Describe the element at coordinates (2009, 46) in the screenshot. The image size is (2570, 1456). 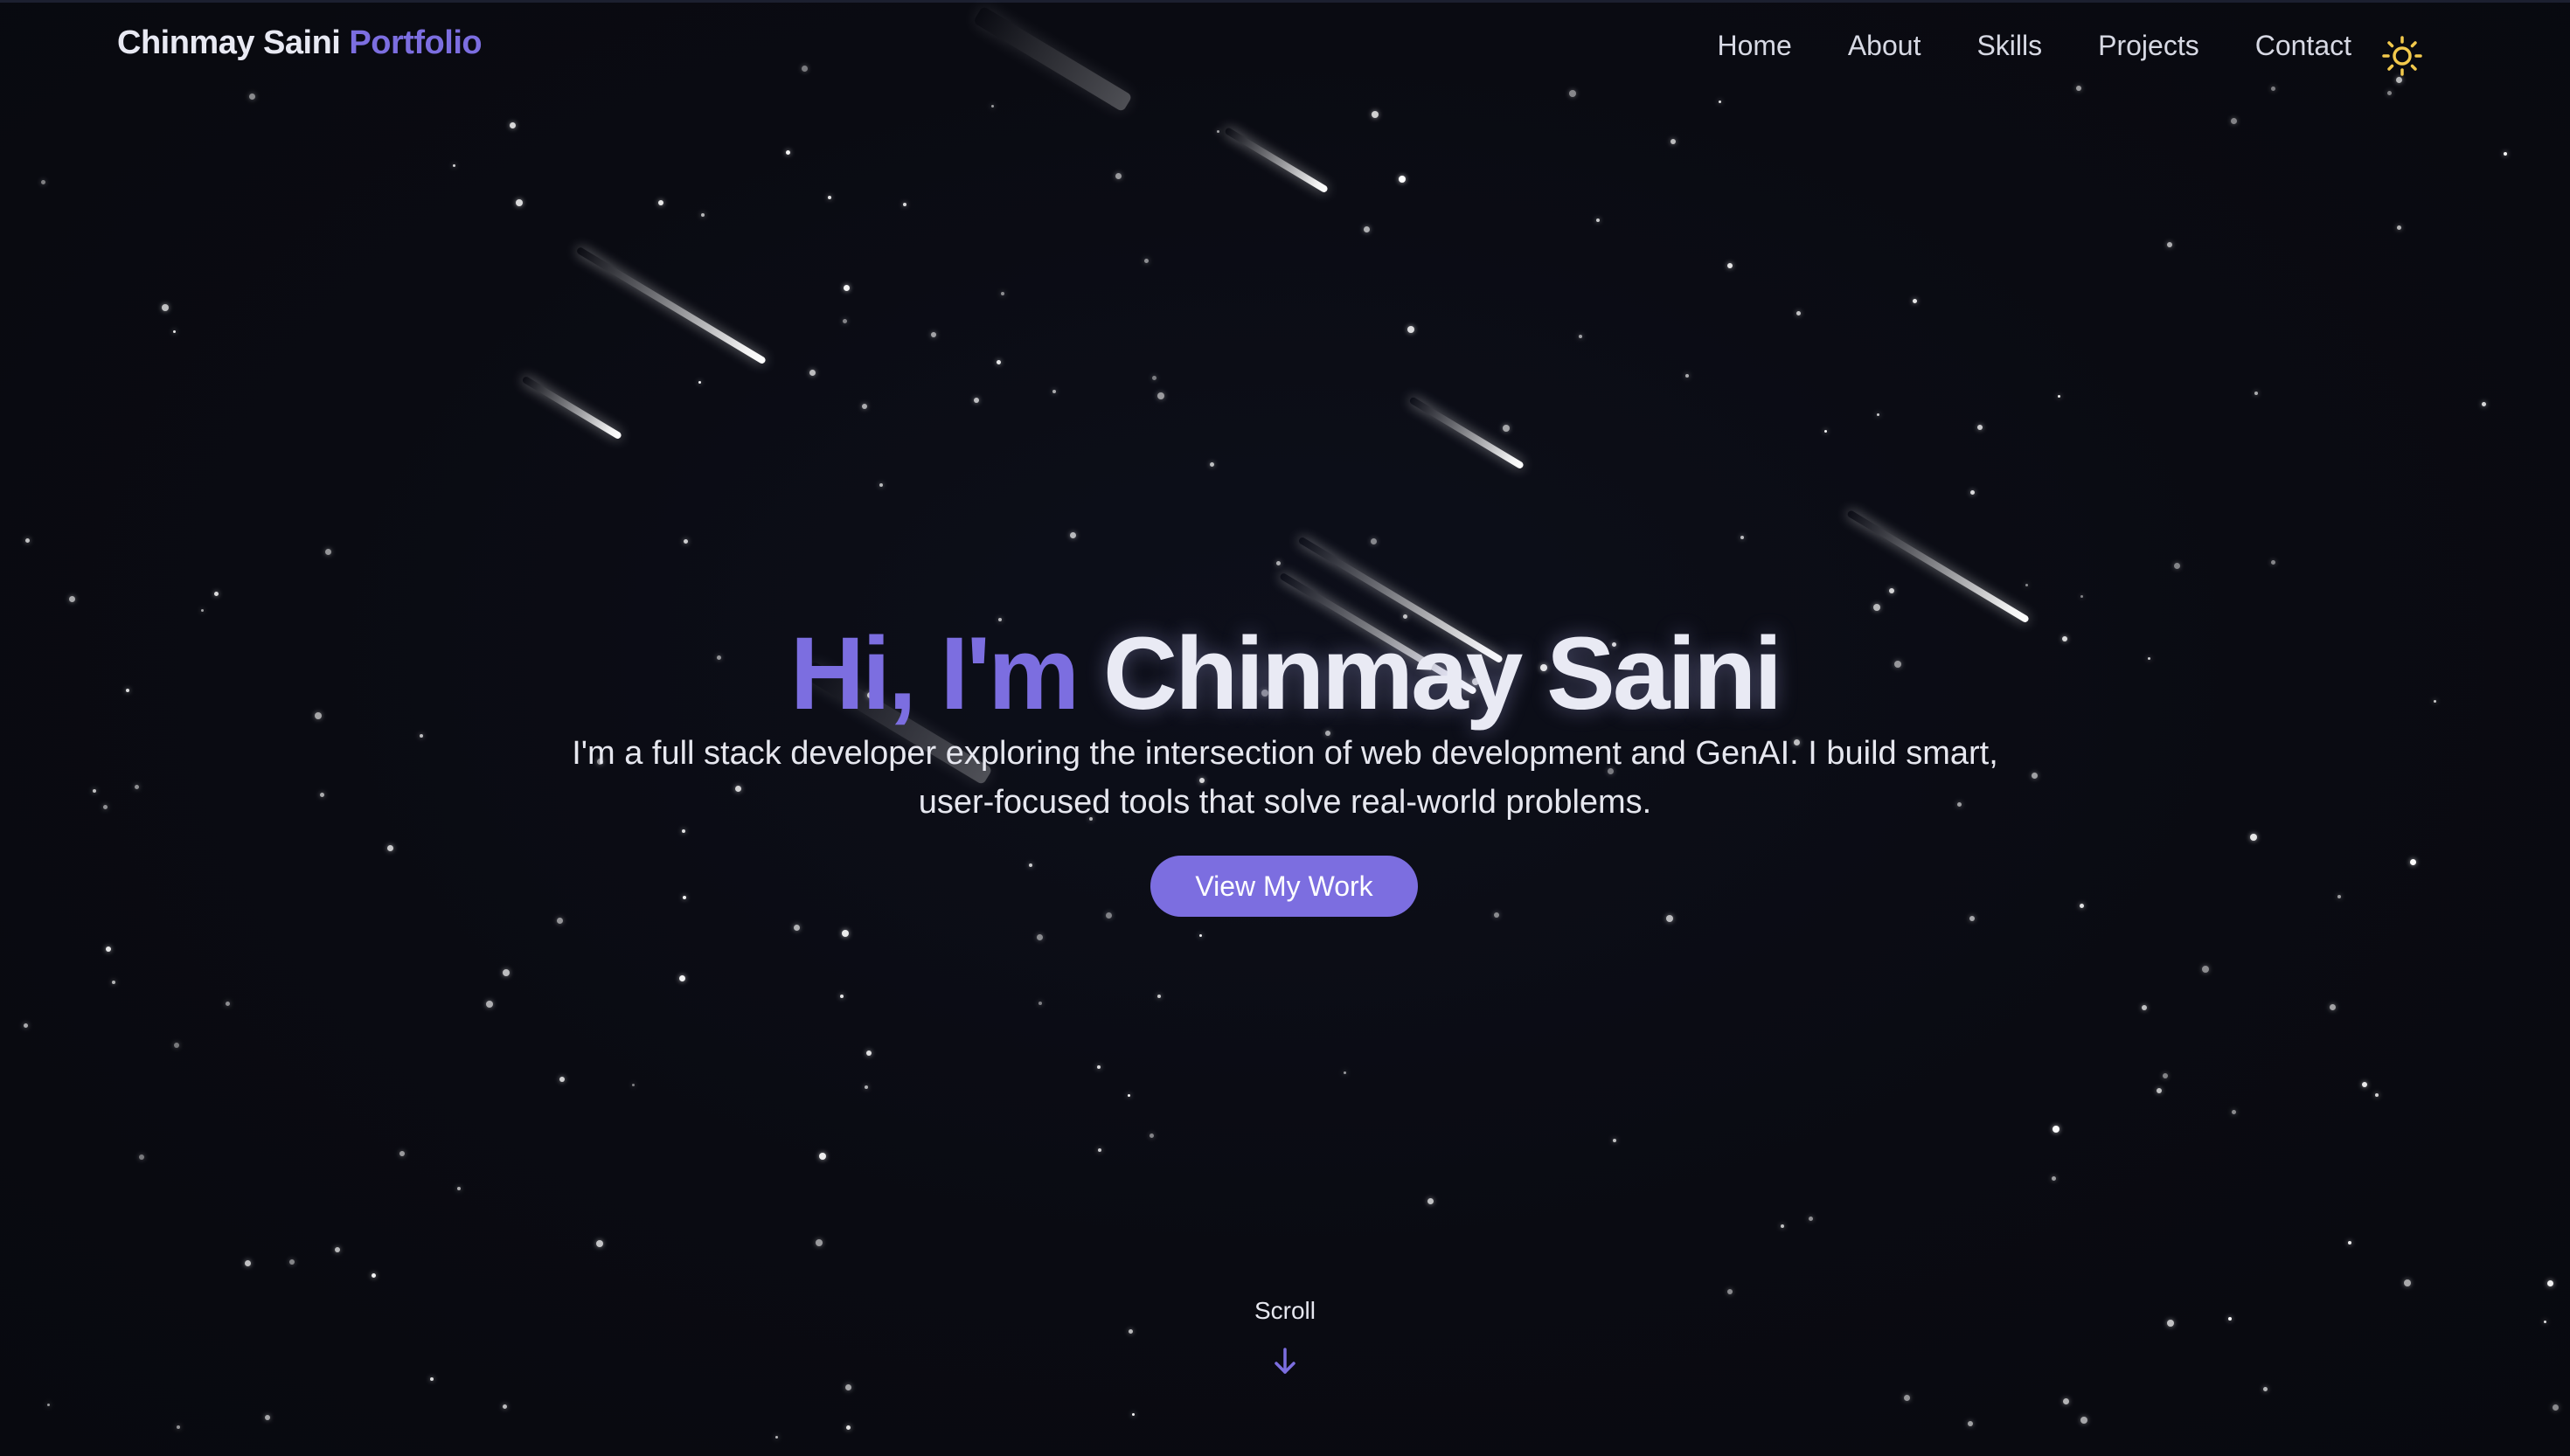
I see `nav-link-skills: Skills` at that location.